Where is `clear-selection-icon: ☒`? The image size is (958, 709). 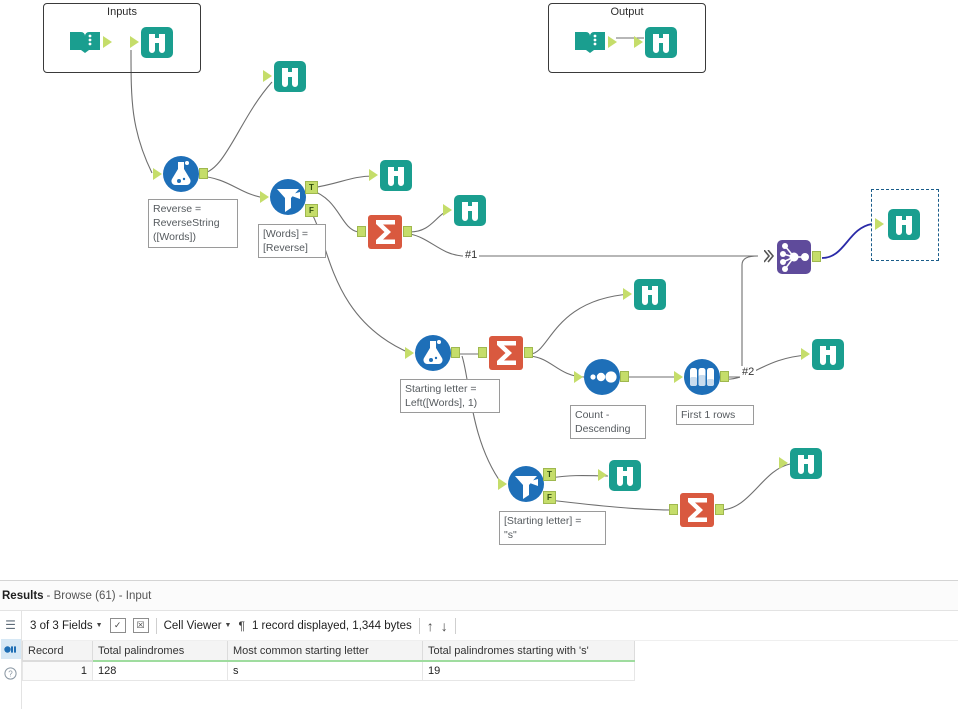 clear-selection-icon: ☒ is located at coordinates (140, 625).